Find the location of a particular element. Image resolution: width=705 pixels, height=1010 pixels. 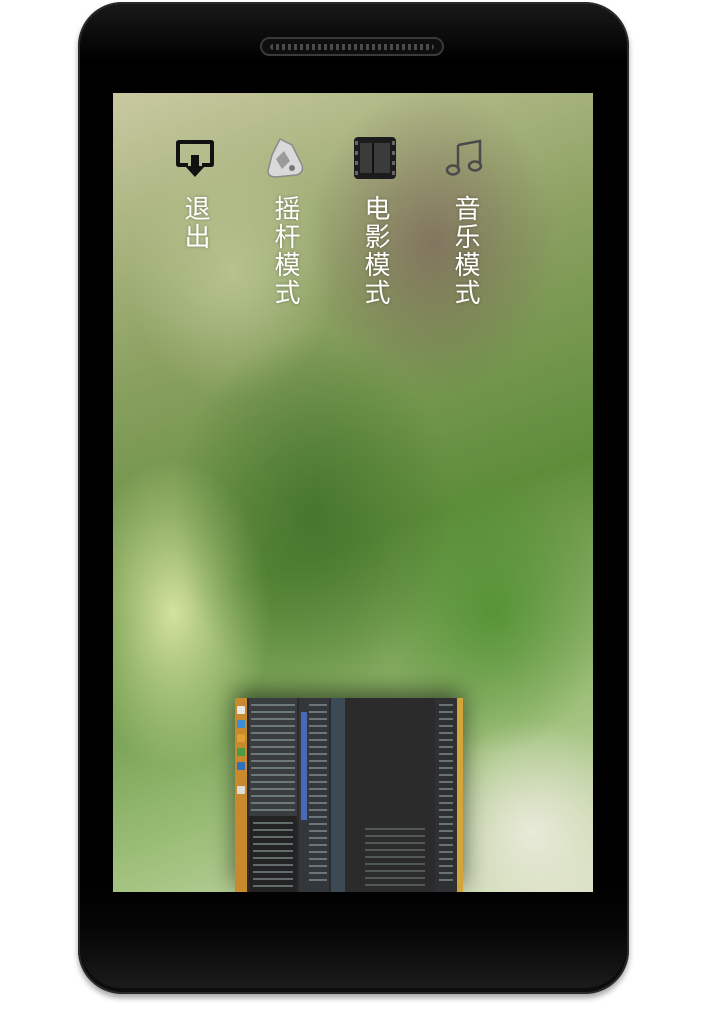

menu-item-exit: 退出 is located at coordinates (195, 193).